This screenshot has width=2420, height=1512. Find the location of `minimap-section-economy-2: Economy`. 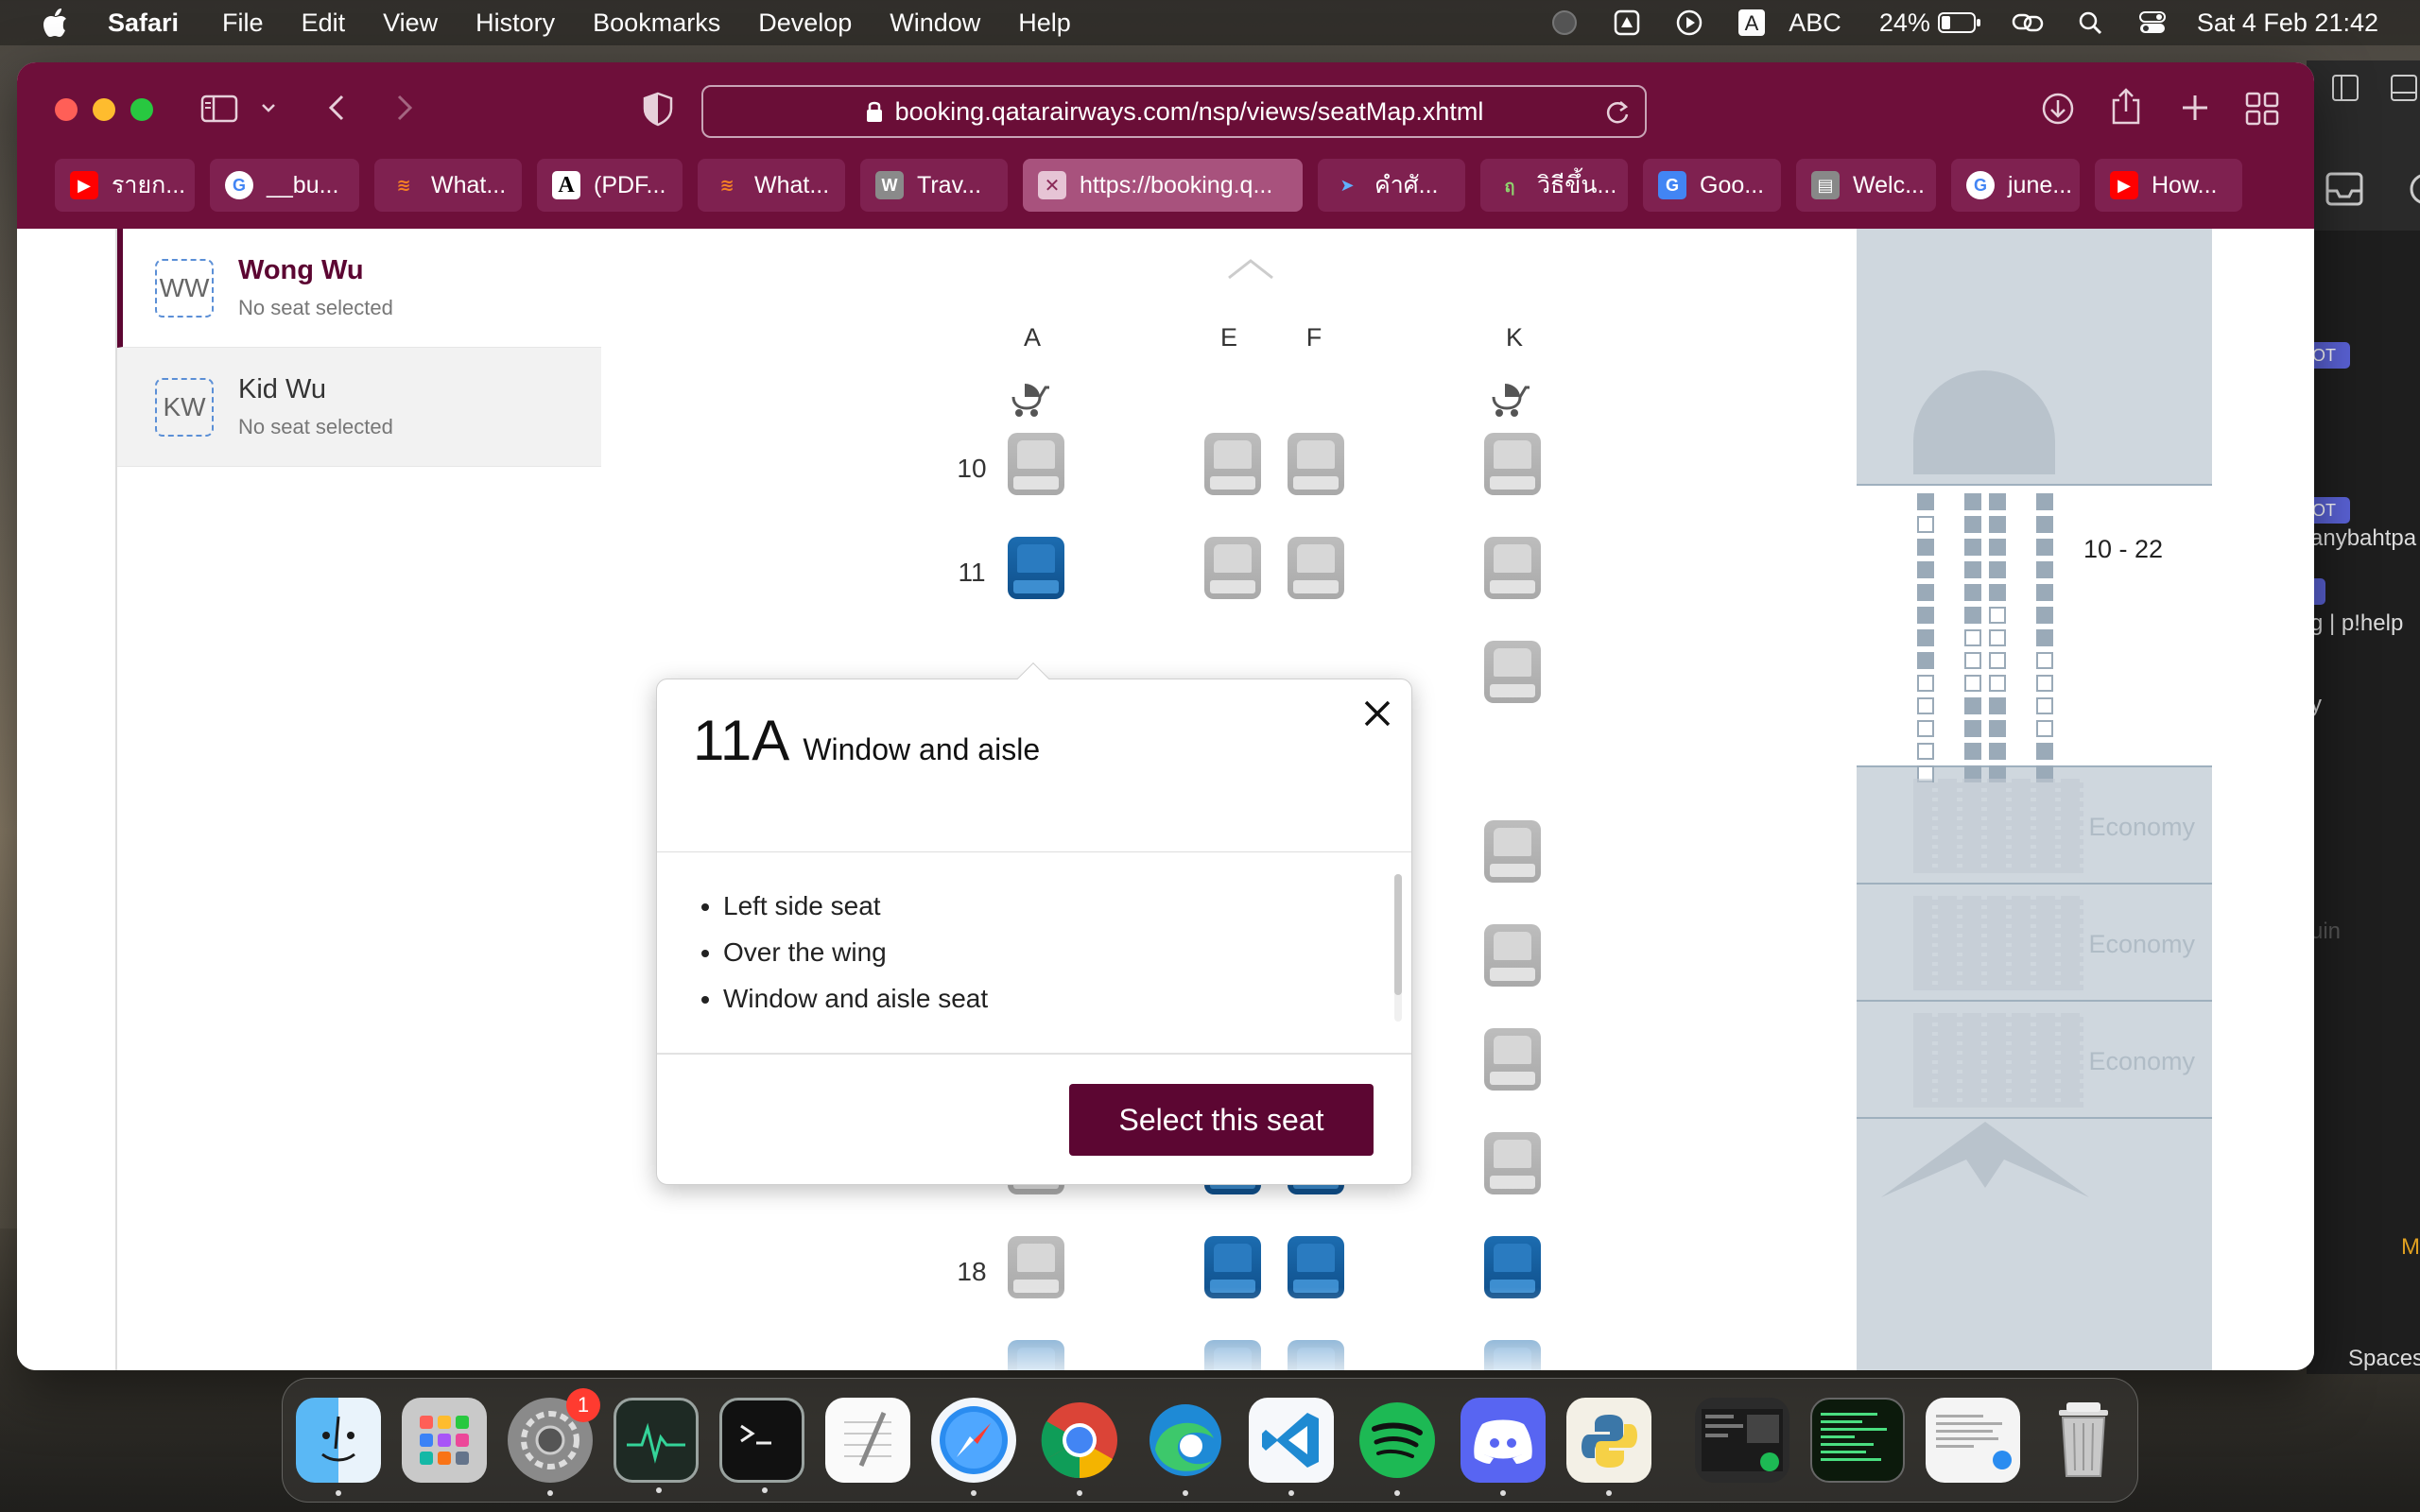

minimap-section-economy-2: Economy is located at coordinates (2035, 944).